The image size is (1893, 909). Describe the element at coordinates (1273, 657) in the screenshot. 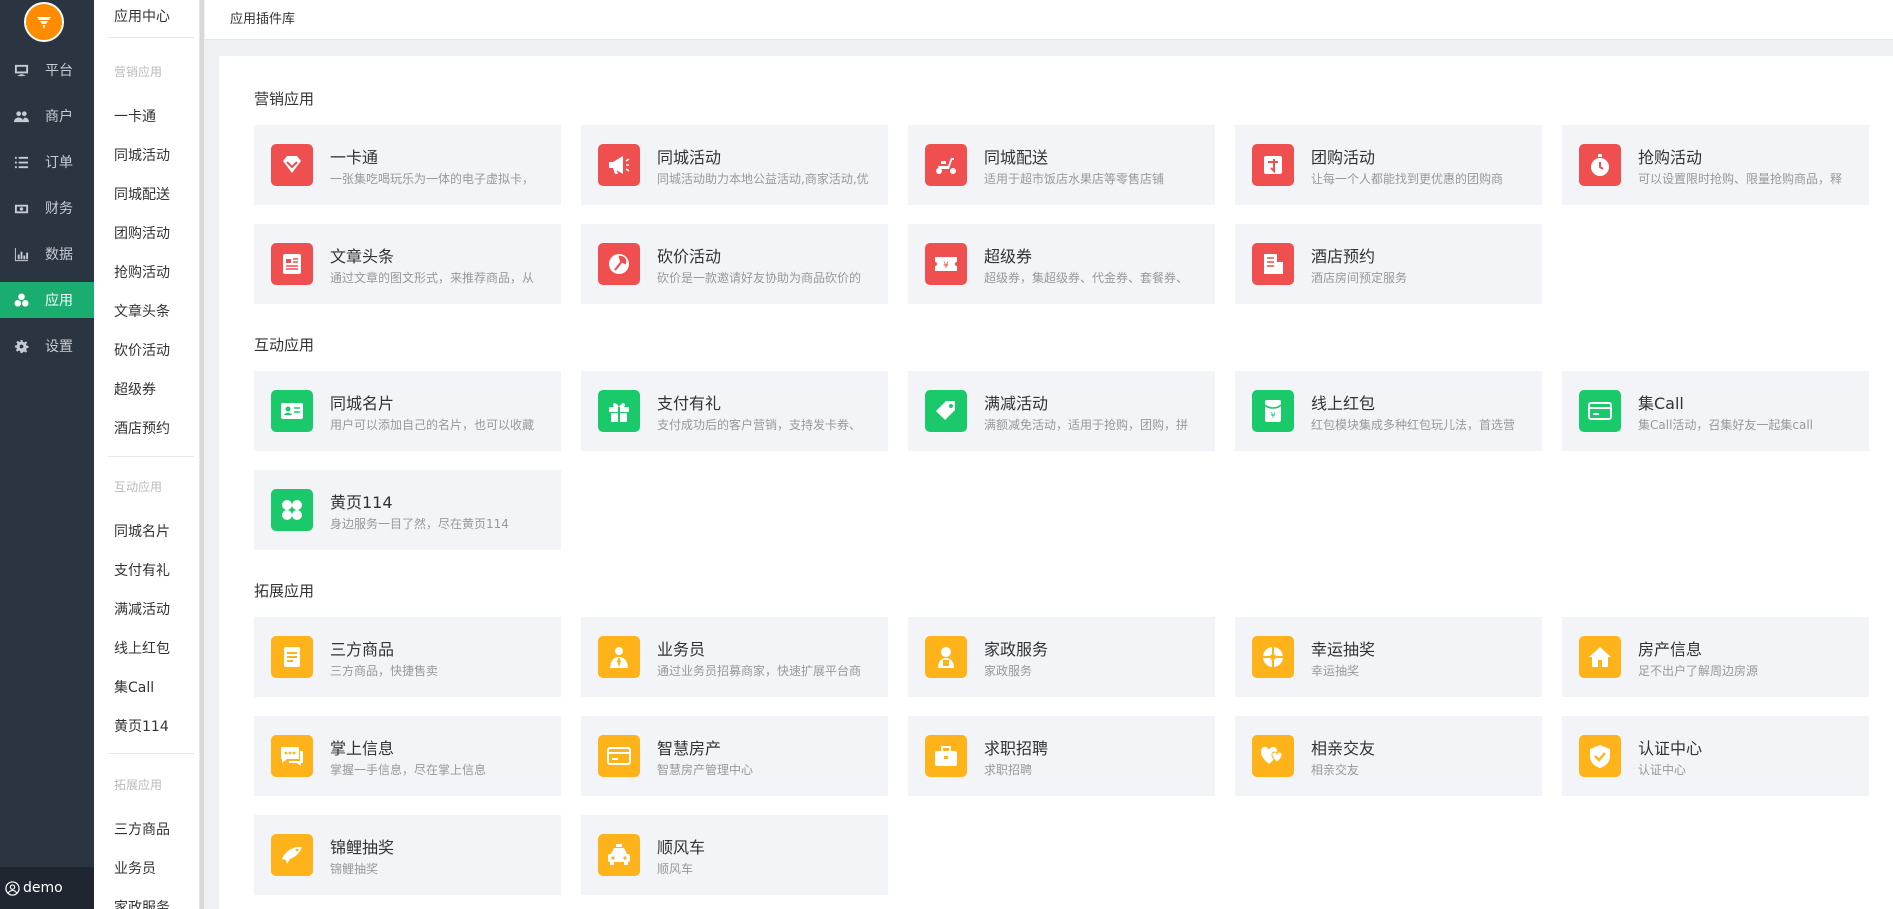

I see `lucky-wheel-icon` at that location.